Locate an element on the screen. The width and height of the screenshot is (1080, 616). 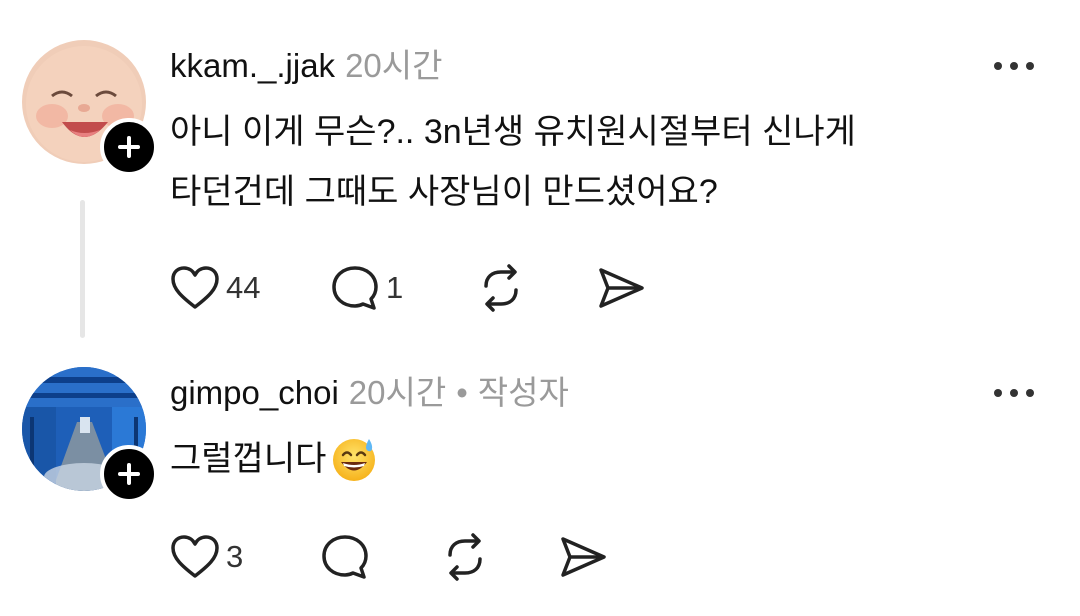
author-badge: 작성자 is located at coordinates (523, 392).